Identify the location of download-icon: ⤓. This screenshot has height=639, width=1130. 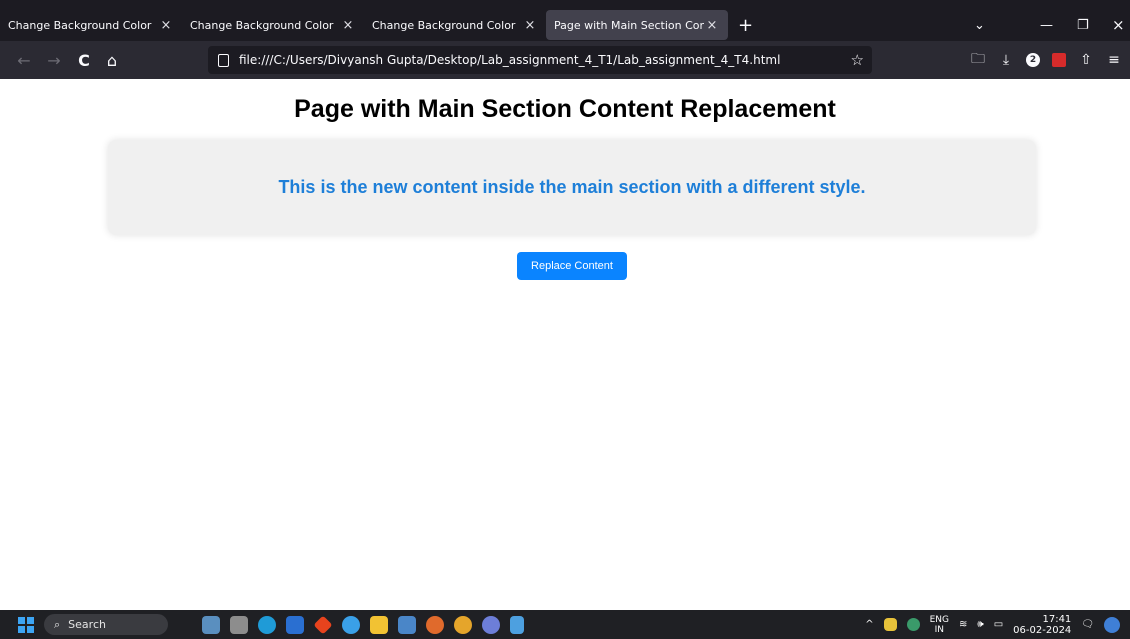
(1006, 60).